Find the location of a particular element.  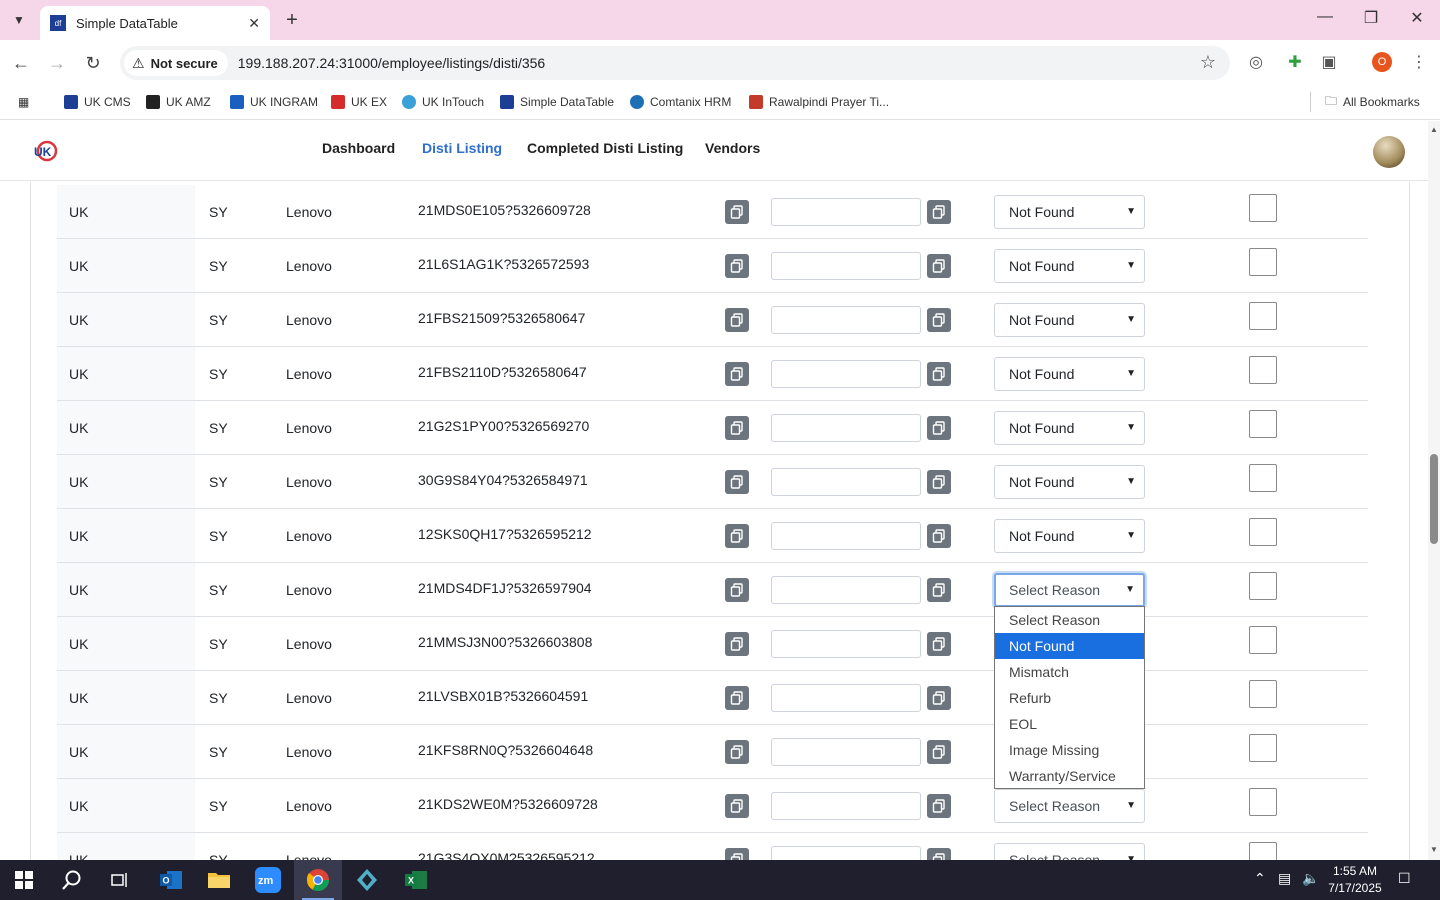

file-explorer-icon is located at coordinates (219, 880).